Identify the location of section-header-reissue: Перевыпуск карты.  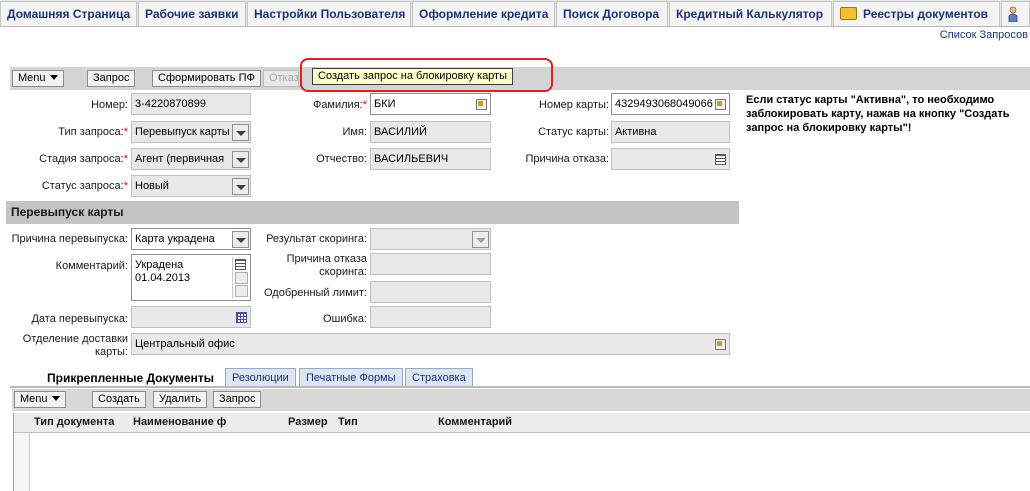
(372, 212).